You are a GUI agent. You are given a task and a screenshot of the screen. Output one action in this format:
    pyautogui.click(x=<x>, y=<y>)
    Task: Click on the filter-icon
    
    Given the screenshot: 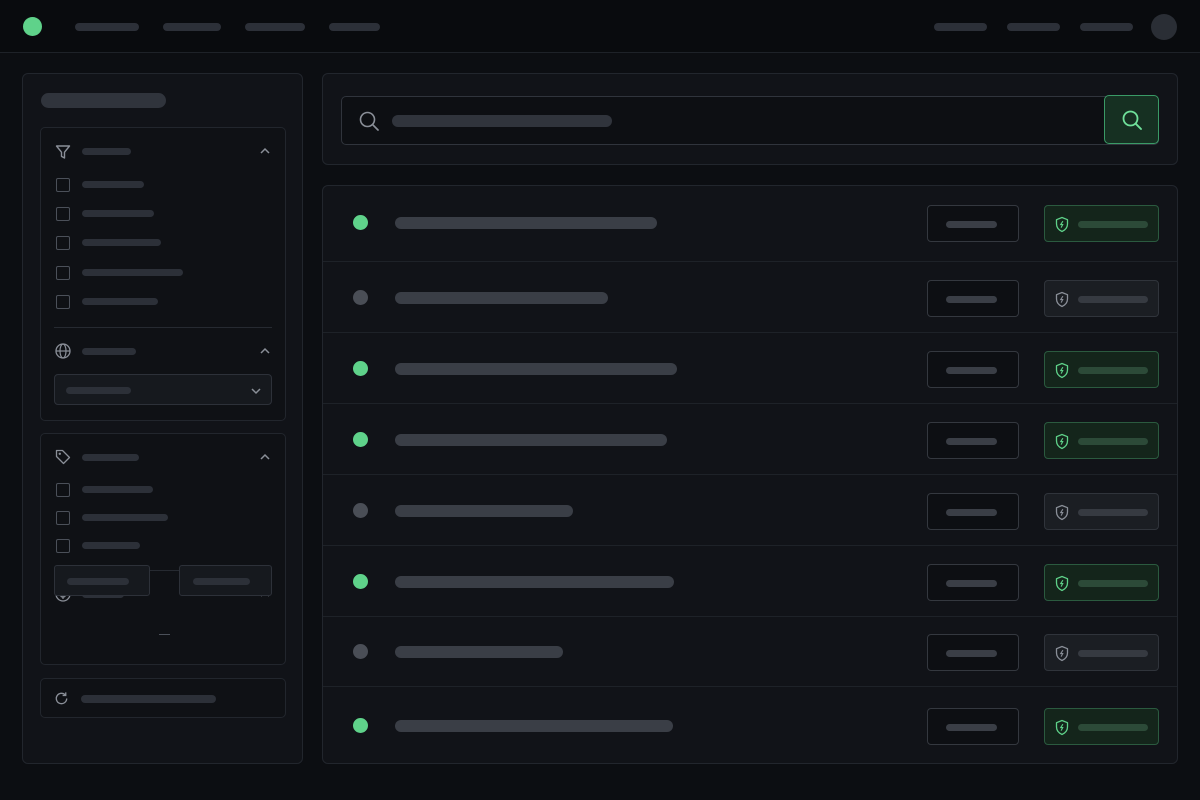 What is the action you would take?
    pyautogui.click(x=63, y=152)
    